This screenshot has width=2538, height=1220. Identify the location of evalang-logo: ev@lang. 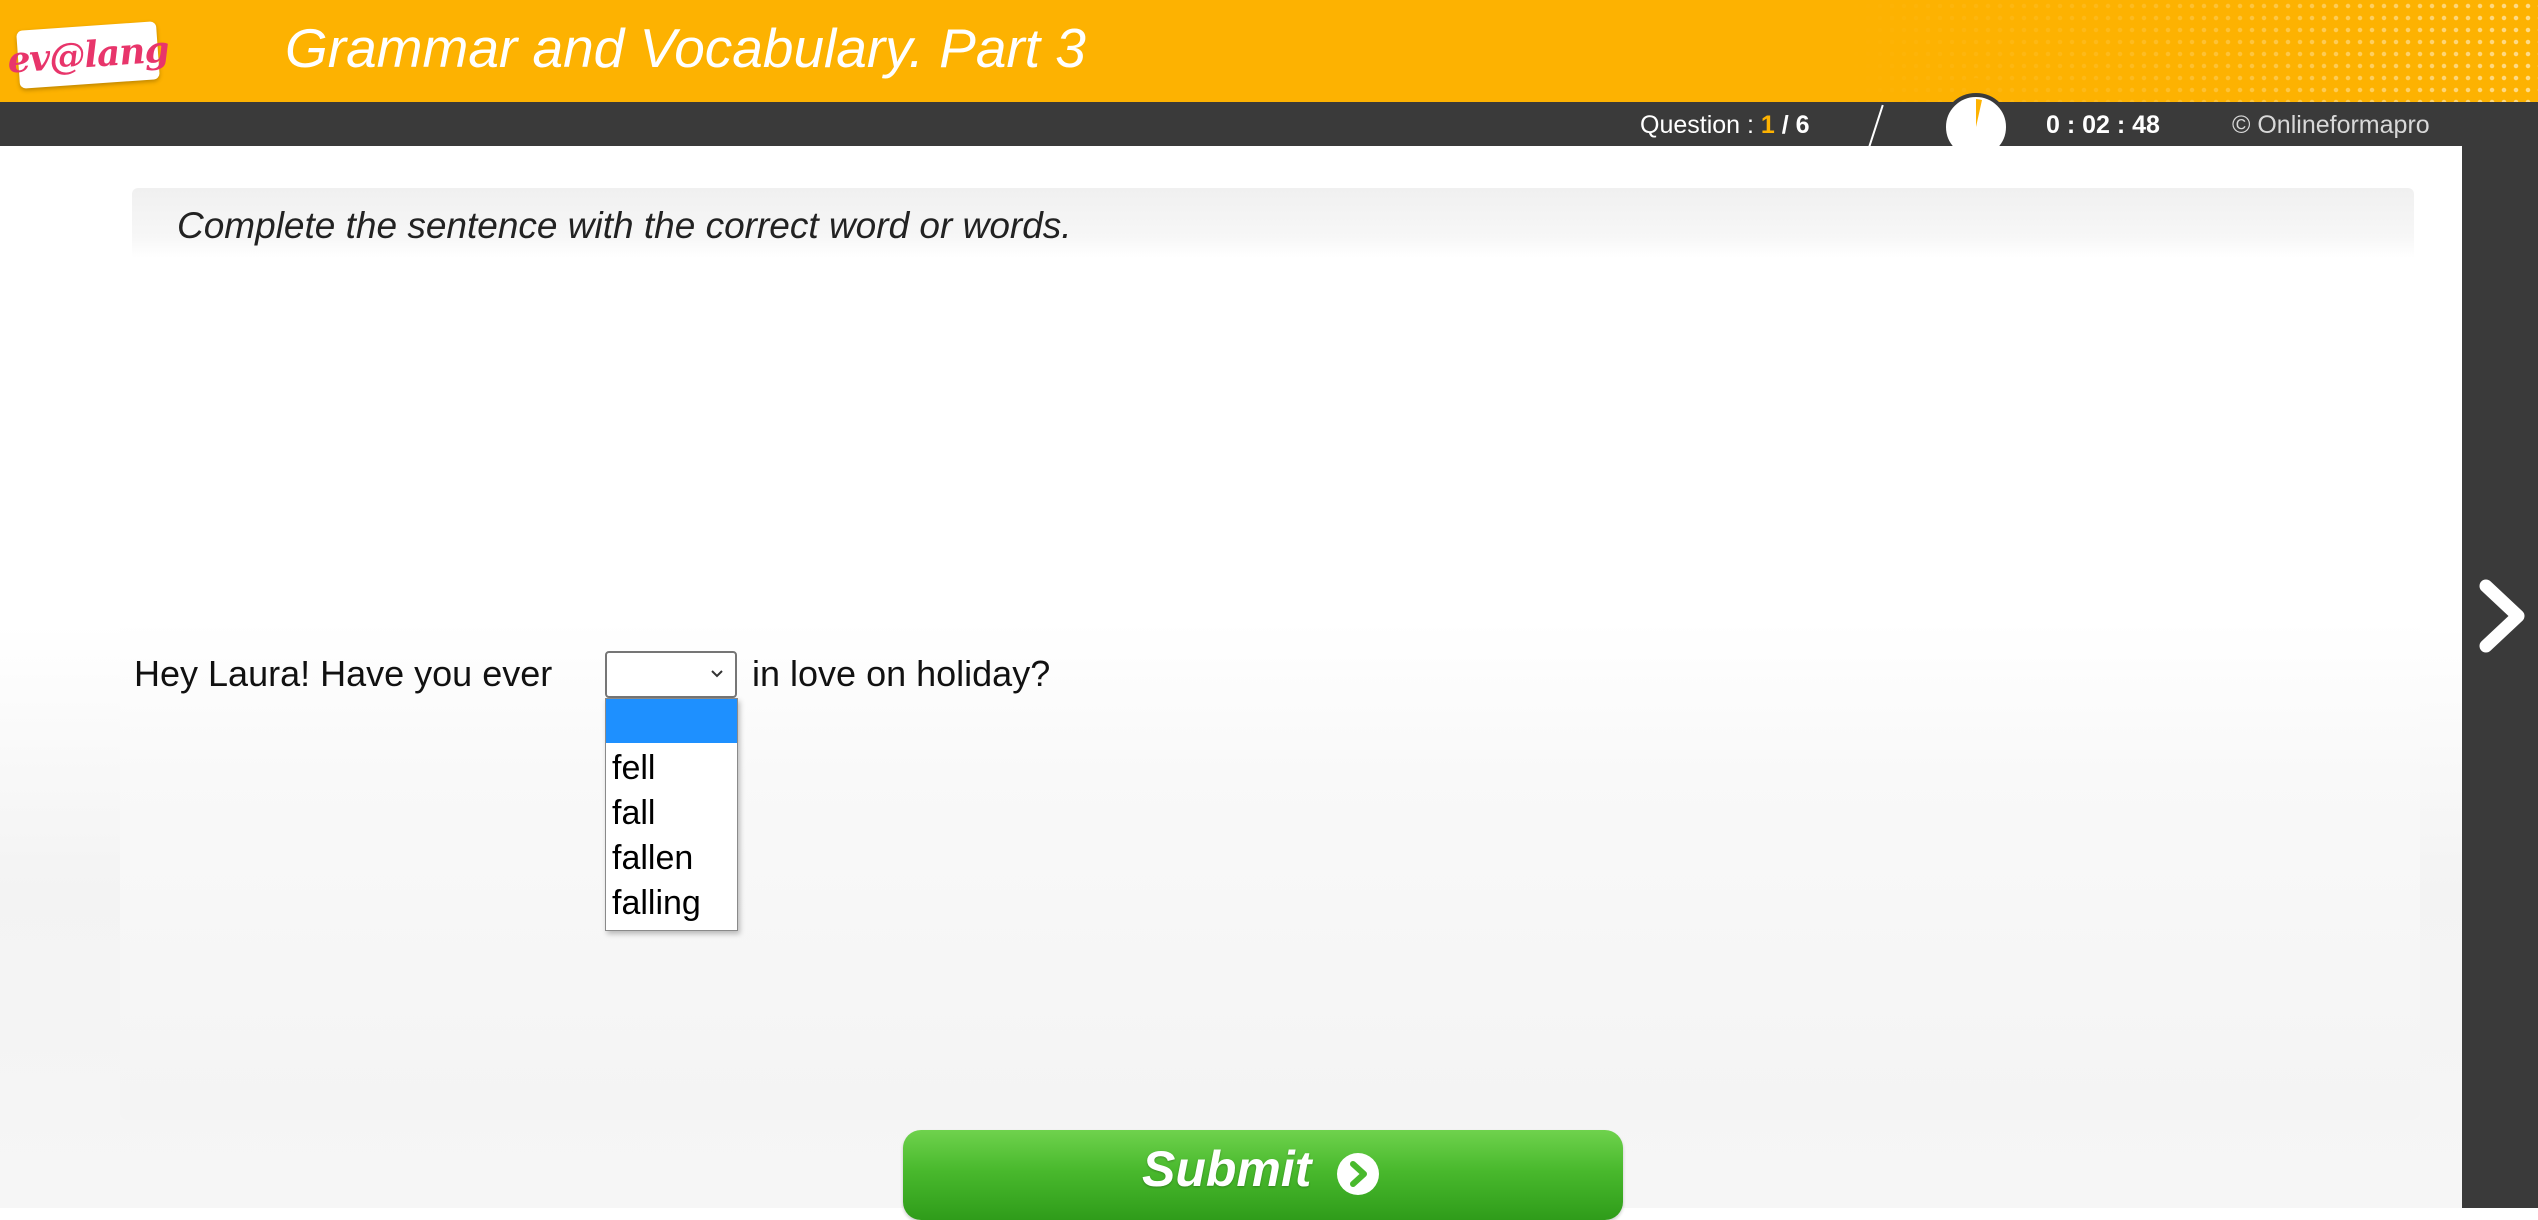
(88, 55).